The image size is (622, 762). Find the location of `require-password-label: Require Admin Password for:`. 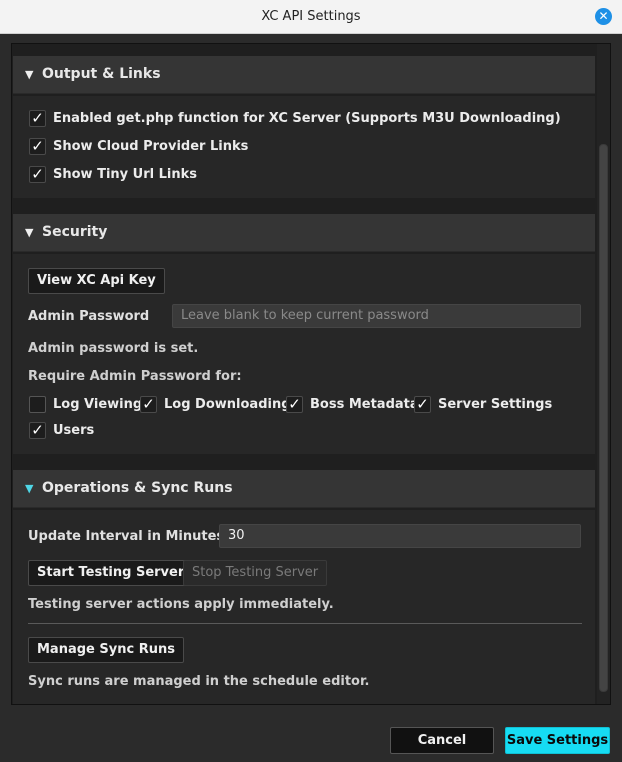

require-password-label: Require Admin Password for: is located at coordinates (135, 376).